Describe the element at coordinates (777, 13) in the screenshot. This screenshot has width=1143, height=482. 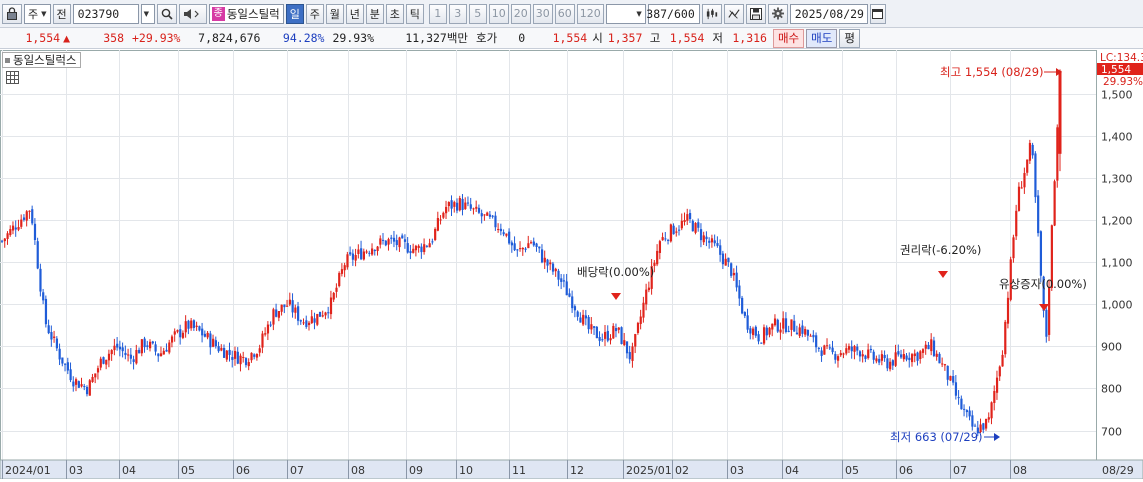
I see `gear-icon` at that location.